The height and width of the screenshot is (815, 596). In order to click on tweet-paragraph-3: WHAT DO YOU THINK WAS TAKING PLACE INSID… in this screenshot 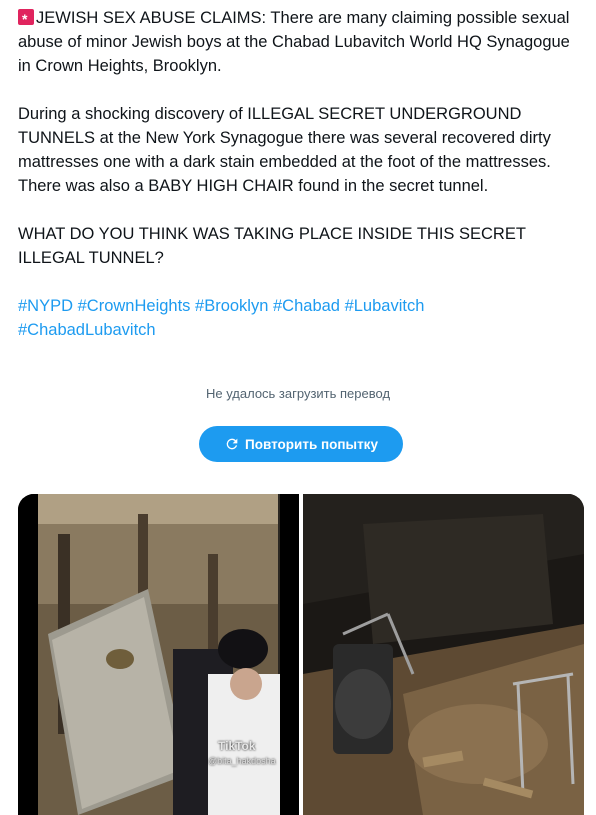, I will do `click(272, 246)`.